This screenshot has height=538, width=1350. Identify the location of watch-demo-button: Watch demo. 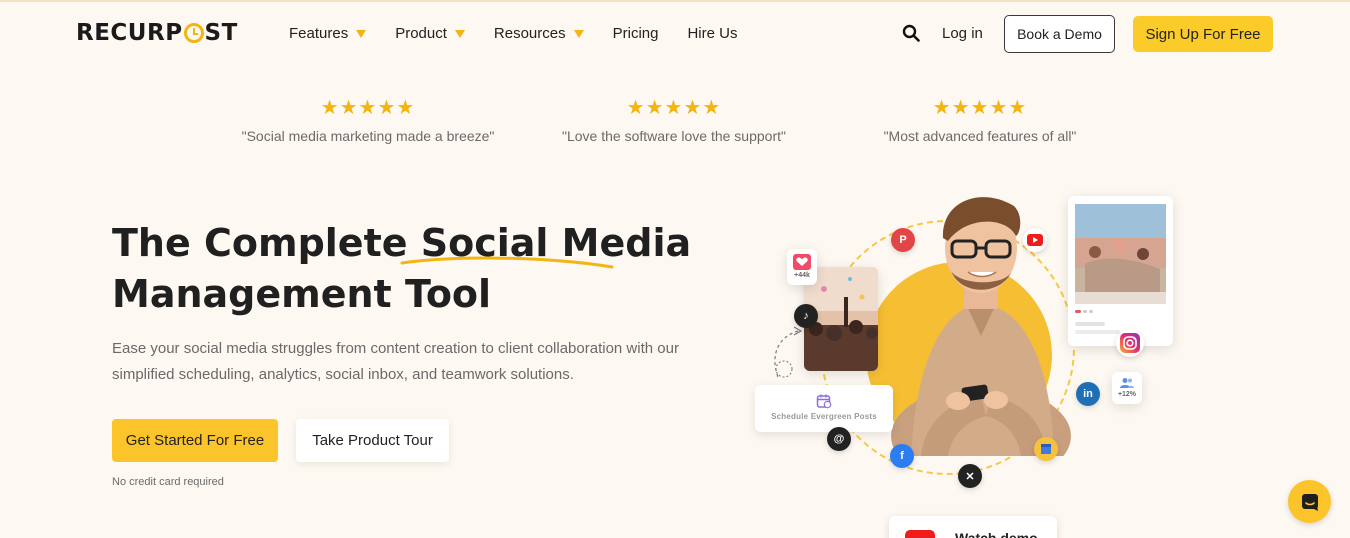
(973, 527).